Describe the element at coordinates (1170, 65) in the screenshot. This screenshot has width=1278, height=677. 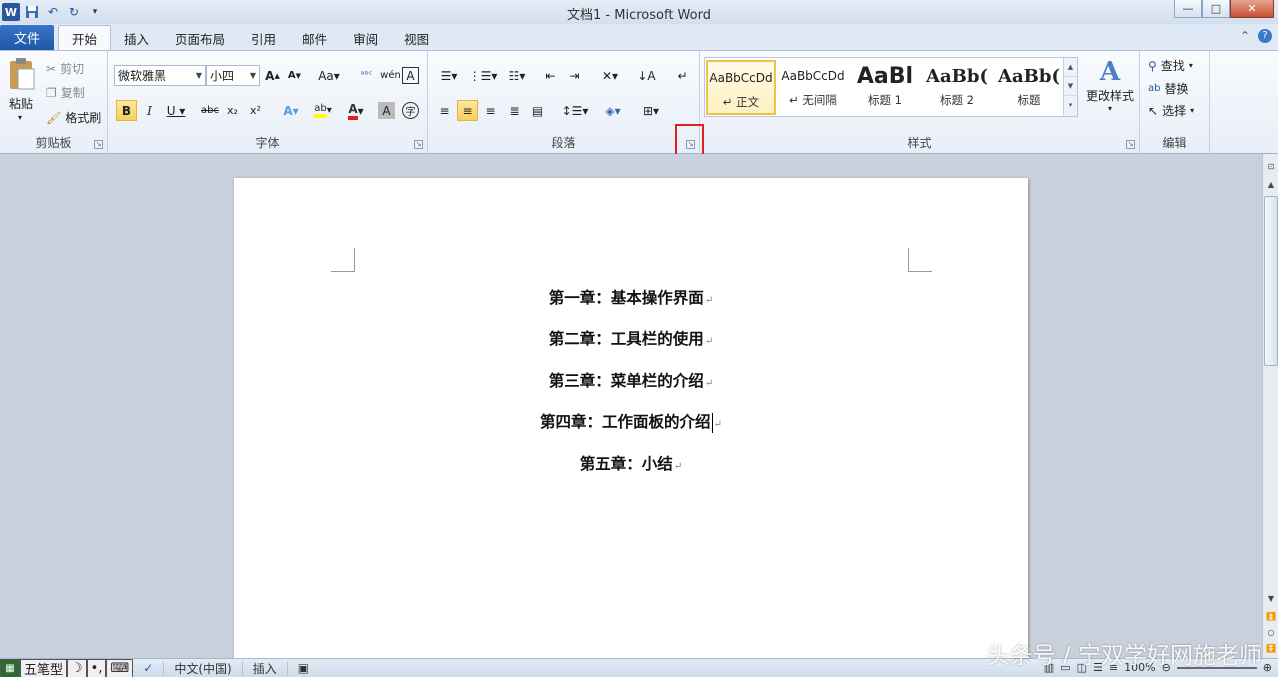
I see `find-button: ⚲ 查找 ▾` at that location.